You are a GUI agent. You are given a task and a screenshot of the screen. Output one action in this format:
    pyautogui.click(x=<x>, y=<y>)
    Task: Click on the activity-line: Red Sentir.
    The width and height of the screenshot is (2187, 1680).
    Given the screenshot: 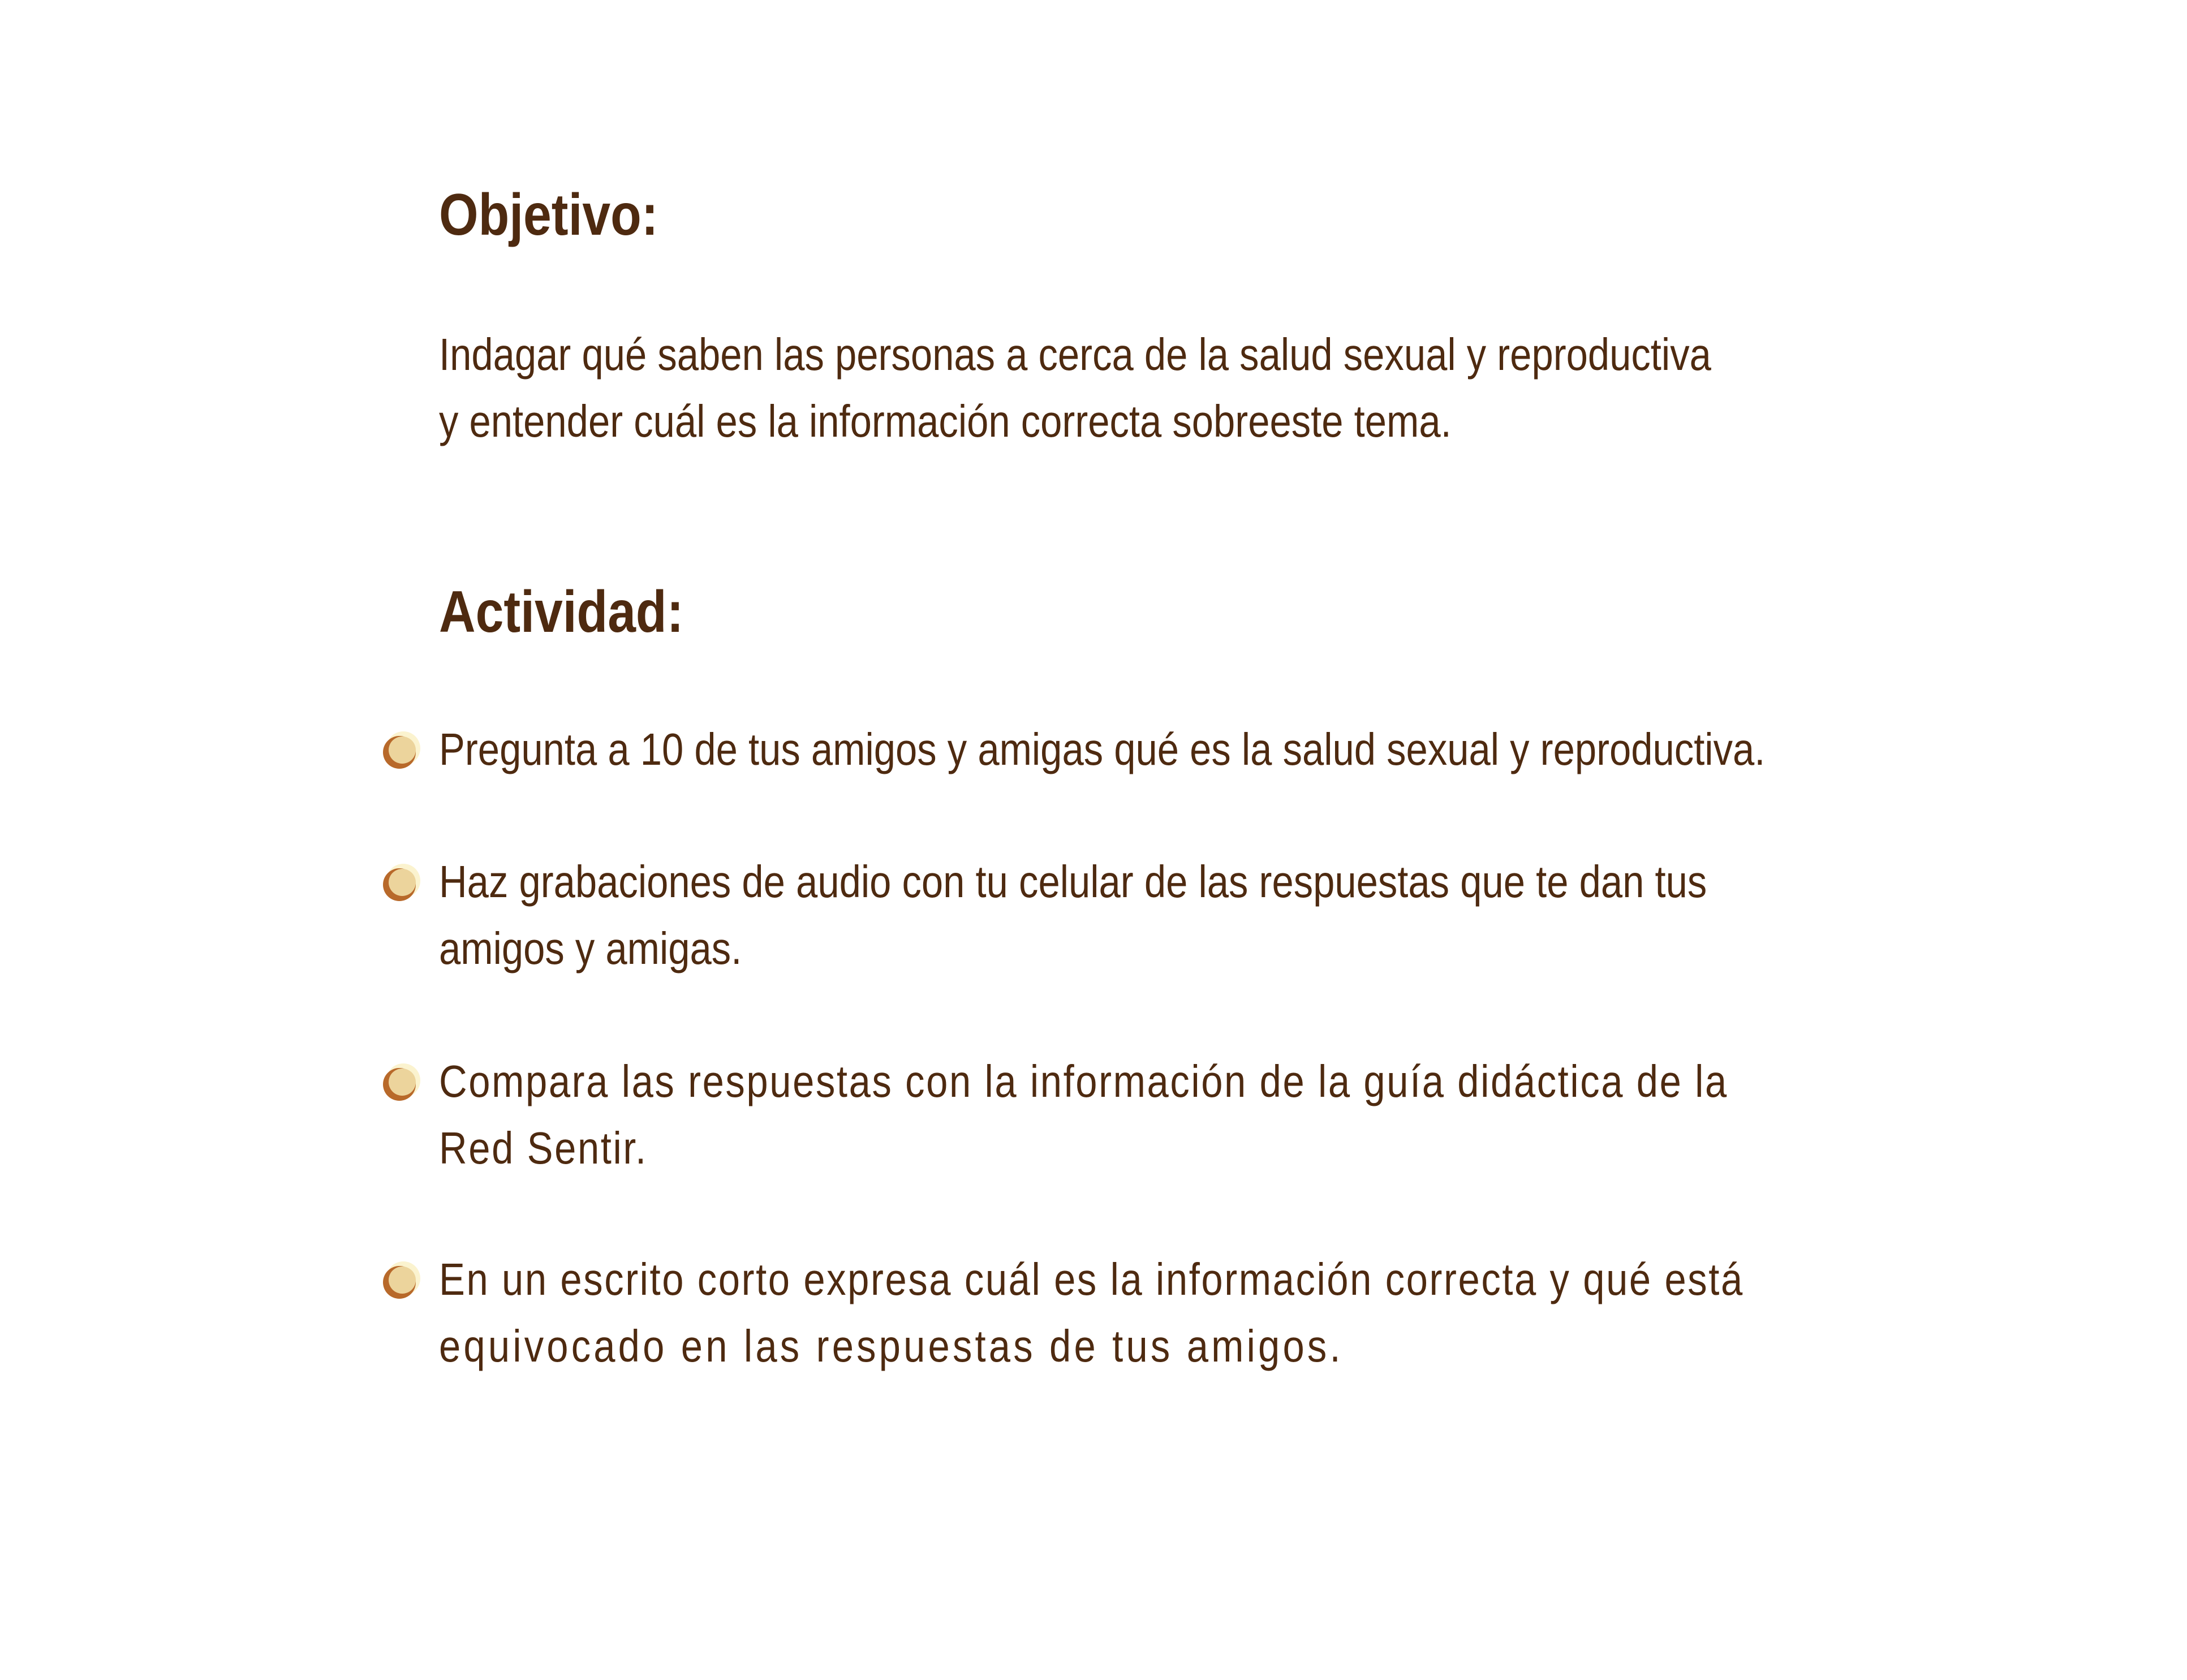 What is the action you would take?
    pyautogui.click(x=543, y=1148)
    